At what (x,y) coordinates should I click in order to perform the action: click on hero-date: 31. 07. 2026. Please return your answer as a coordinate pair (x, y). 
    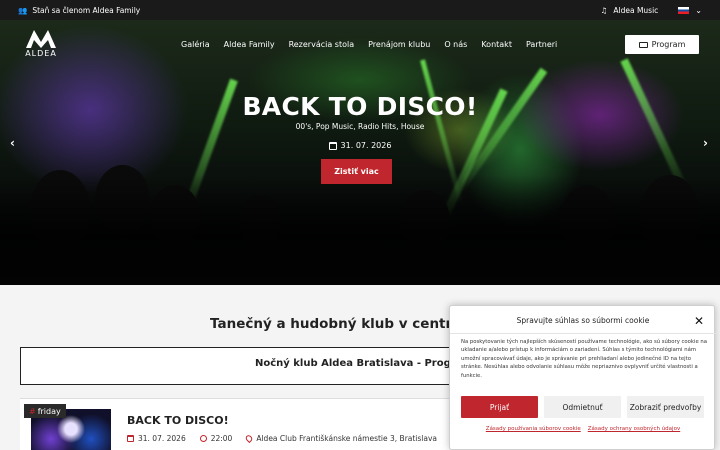
    Looking at the image, I should click on (360, 145).